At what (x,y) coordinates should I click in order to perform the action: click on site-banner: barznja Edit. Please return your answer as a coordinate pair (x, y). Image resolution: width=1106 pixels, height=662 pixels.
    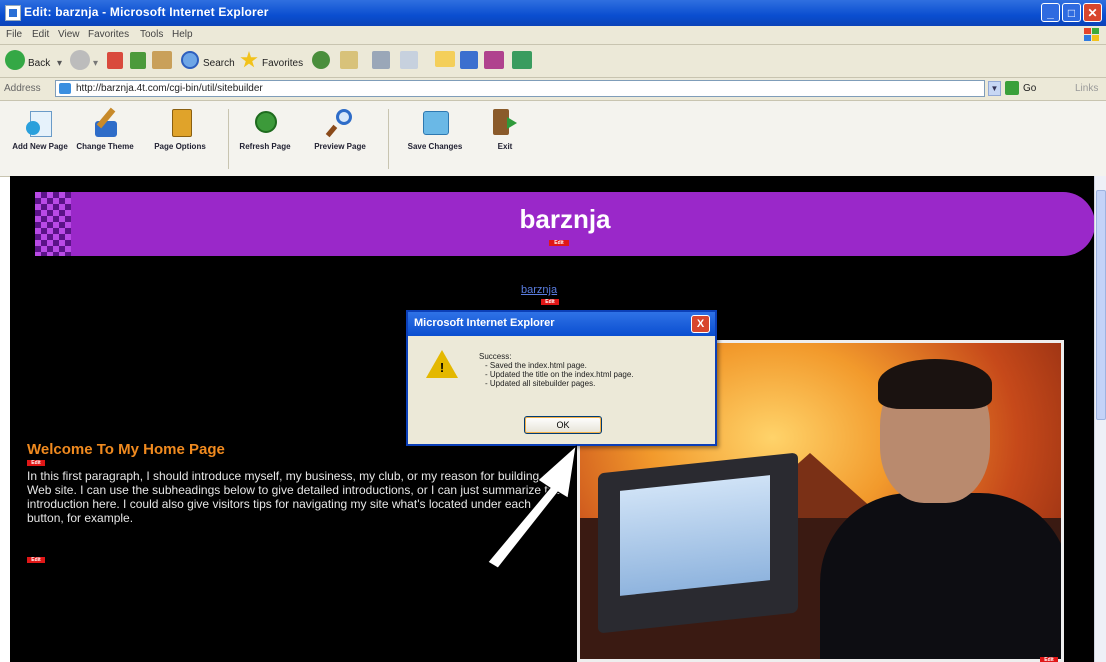
    Looking at the image, I should click on (564, 224).